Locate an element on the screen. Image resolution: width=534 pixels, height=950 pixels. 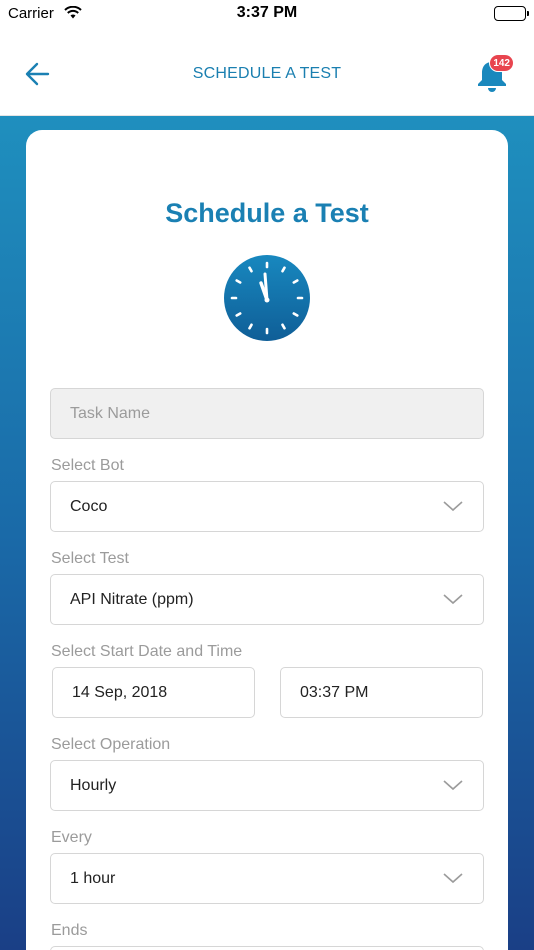
select-test-value: API Nitrate (ppm) is located at coordinates (132, 599).